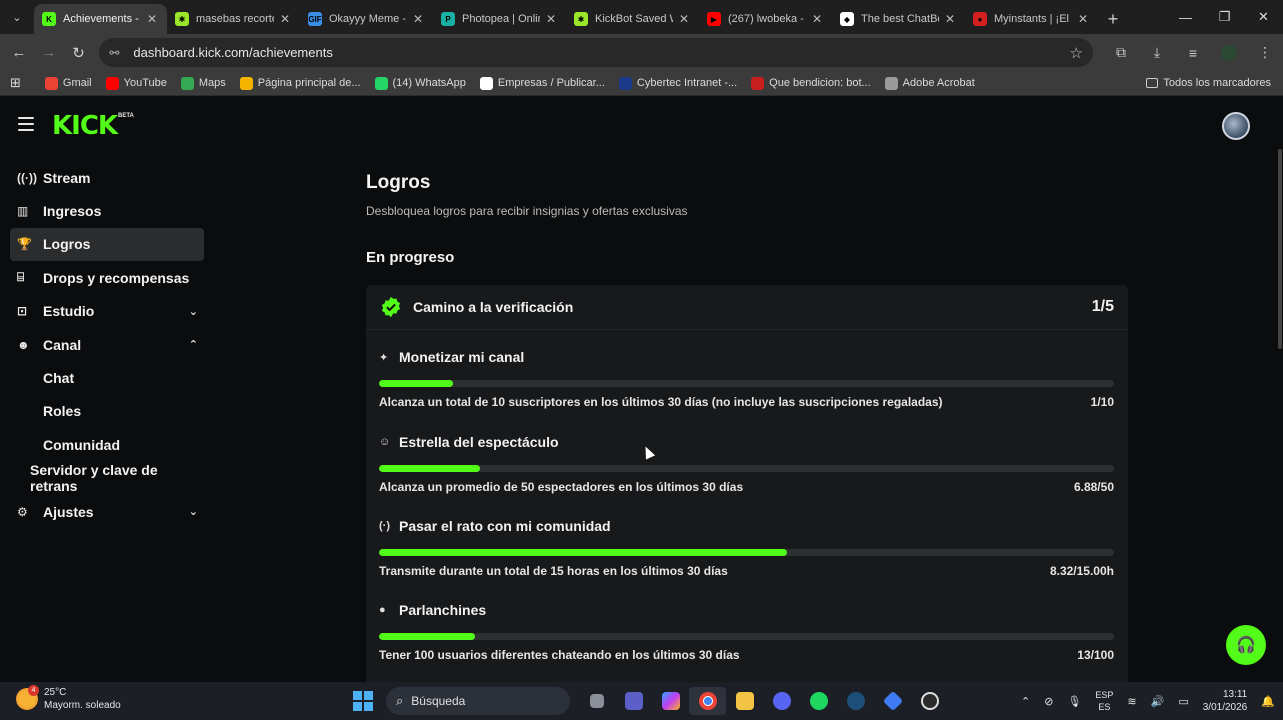 The image size is (1283, 720). Describe the element at coordinates (1131, 701) in the screenshot. I see `wifi-icon: ≋` at that location.